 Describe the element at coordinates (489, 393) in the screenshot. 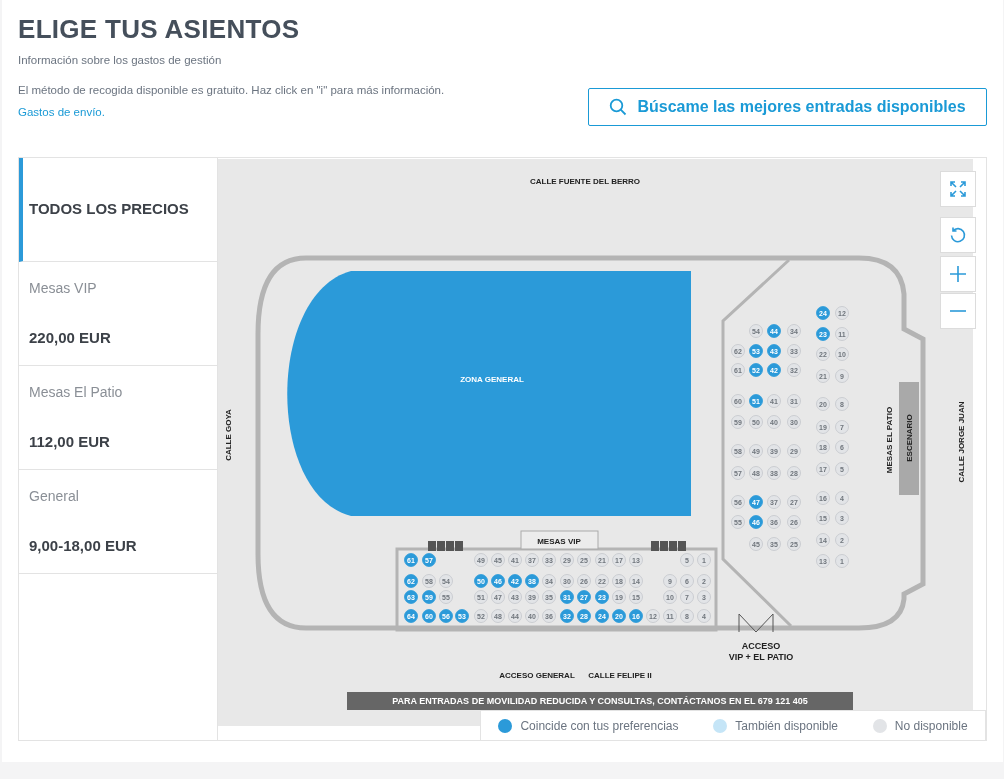

I see `general-zone` at that location.